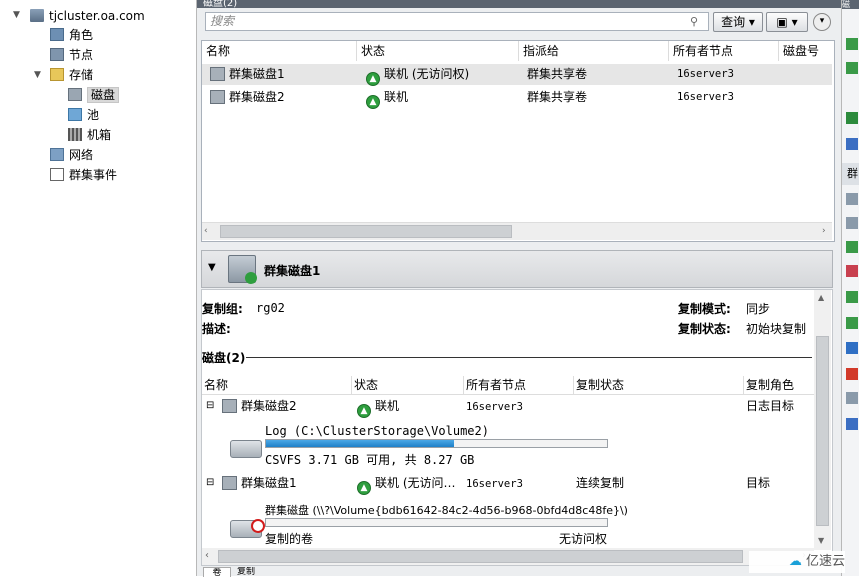  What do you see at coordinates (821, 540) in the screenshot?
I see `scroll-down-arrow-icon: ▼` at bounding box center [821, 540].